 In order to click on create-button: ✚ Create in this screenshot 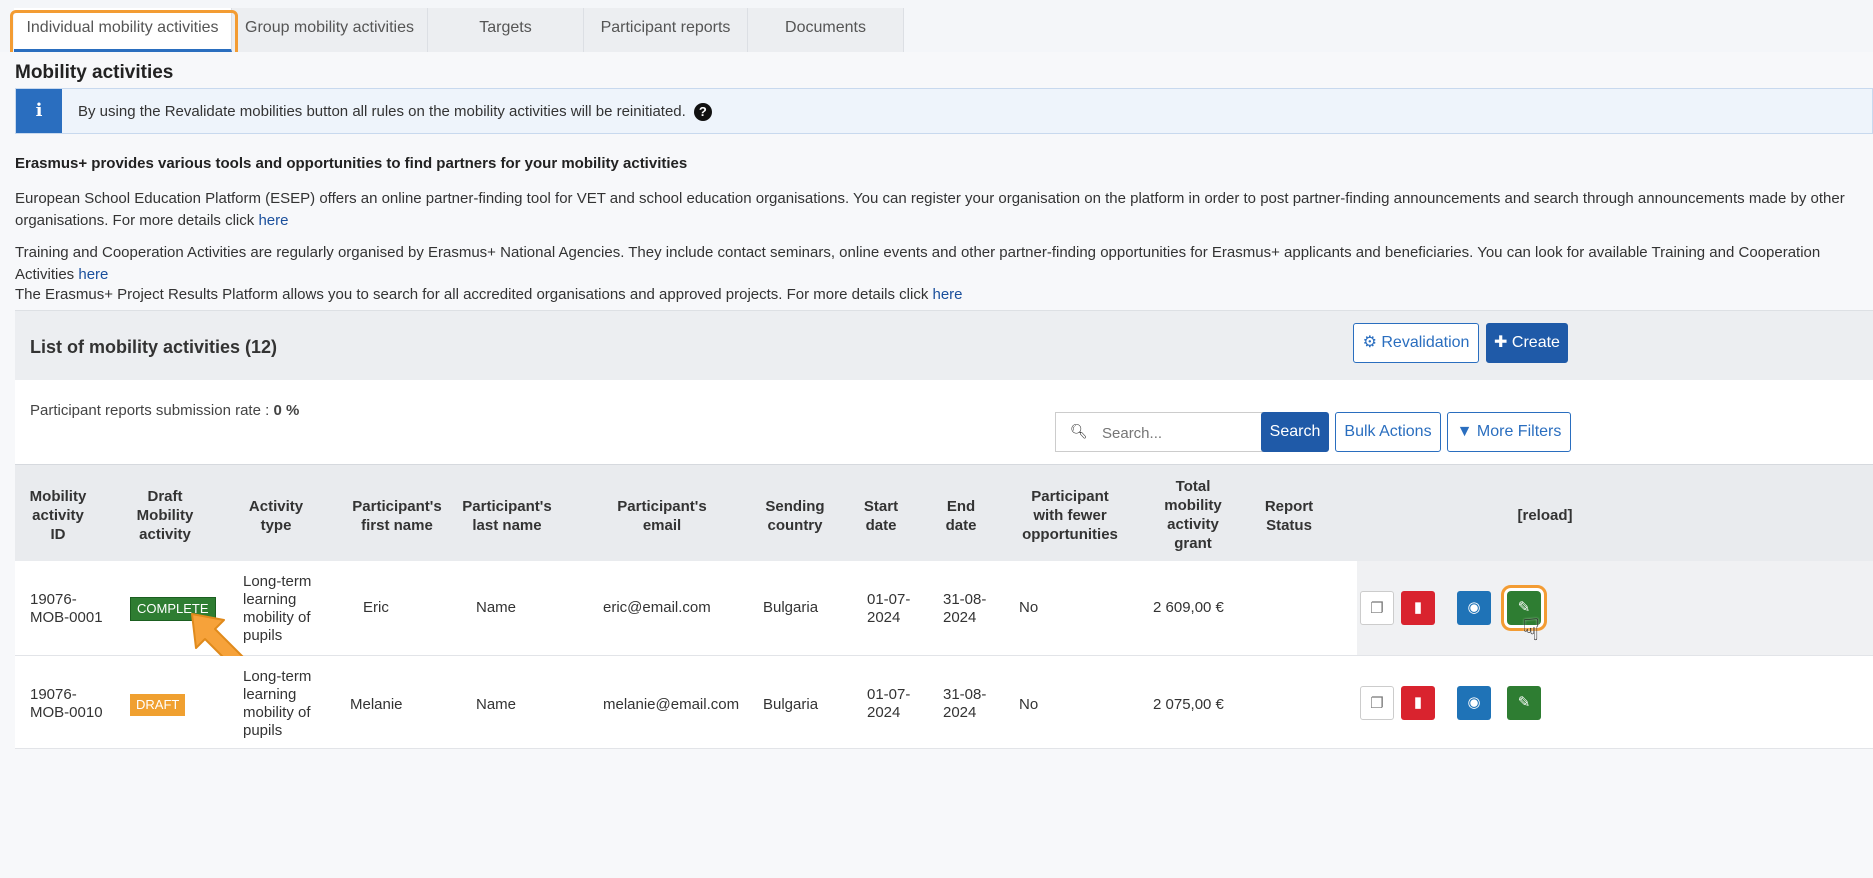, I will do `click(1527, 343)`.